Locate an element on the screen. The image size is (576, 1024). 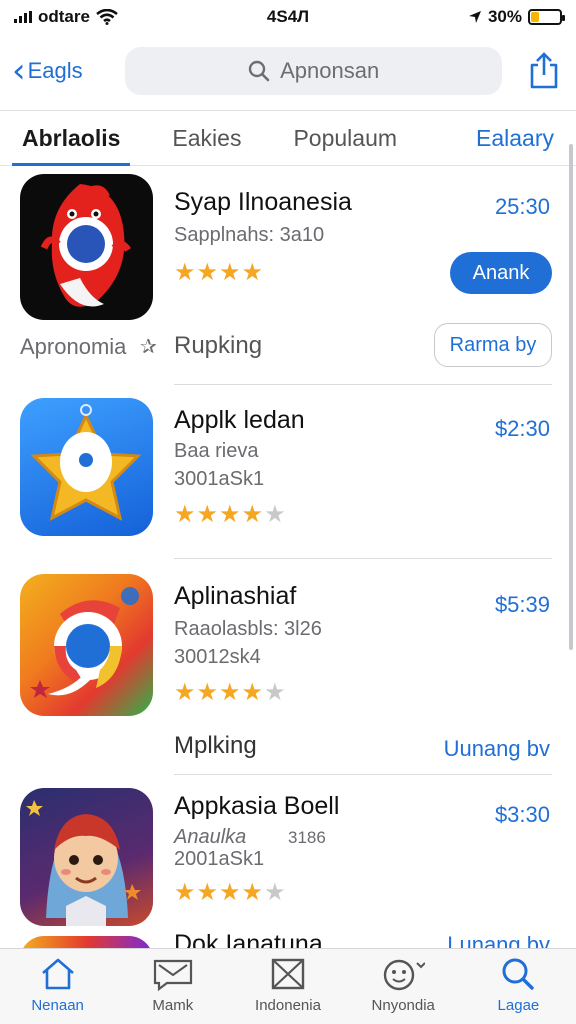
nav-bar: ‹ Eagls Apnonsan is located at coordinates (288, 71).